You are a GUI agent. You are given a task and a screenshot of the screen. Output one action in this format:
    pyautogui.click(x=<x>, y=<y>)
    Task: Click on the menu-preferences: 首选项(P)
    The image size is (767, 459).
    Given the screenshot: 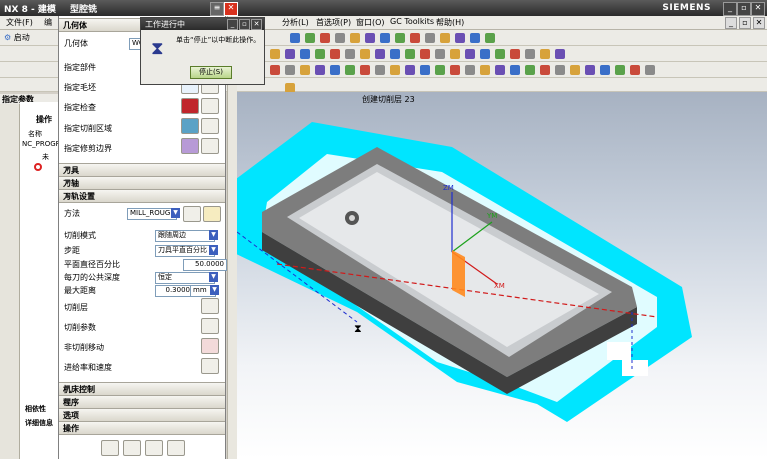 What is the action you would take?
    pyautogui.click(x=333, y=22)
    